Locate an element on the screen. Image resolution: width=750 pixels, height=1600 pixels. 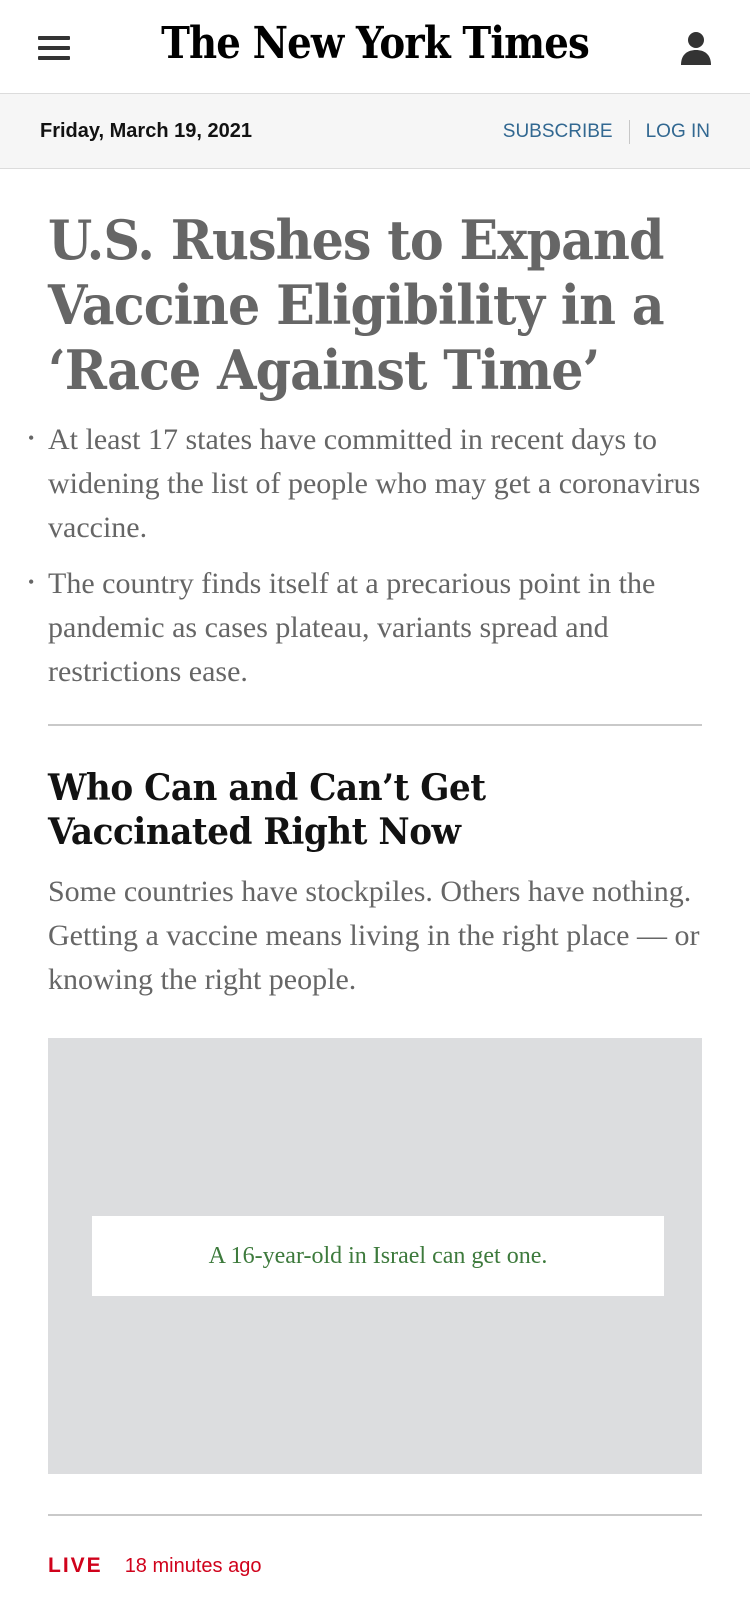
top-bar: The New York Times is located at coordinates (375, 47).